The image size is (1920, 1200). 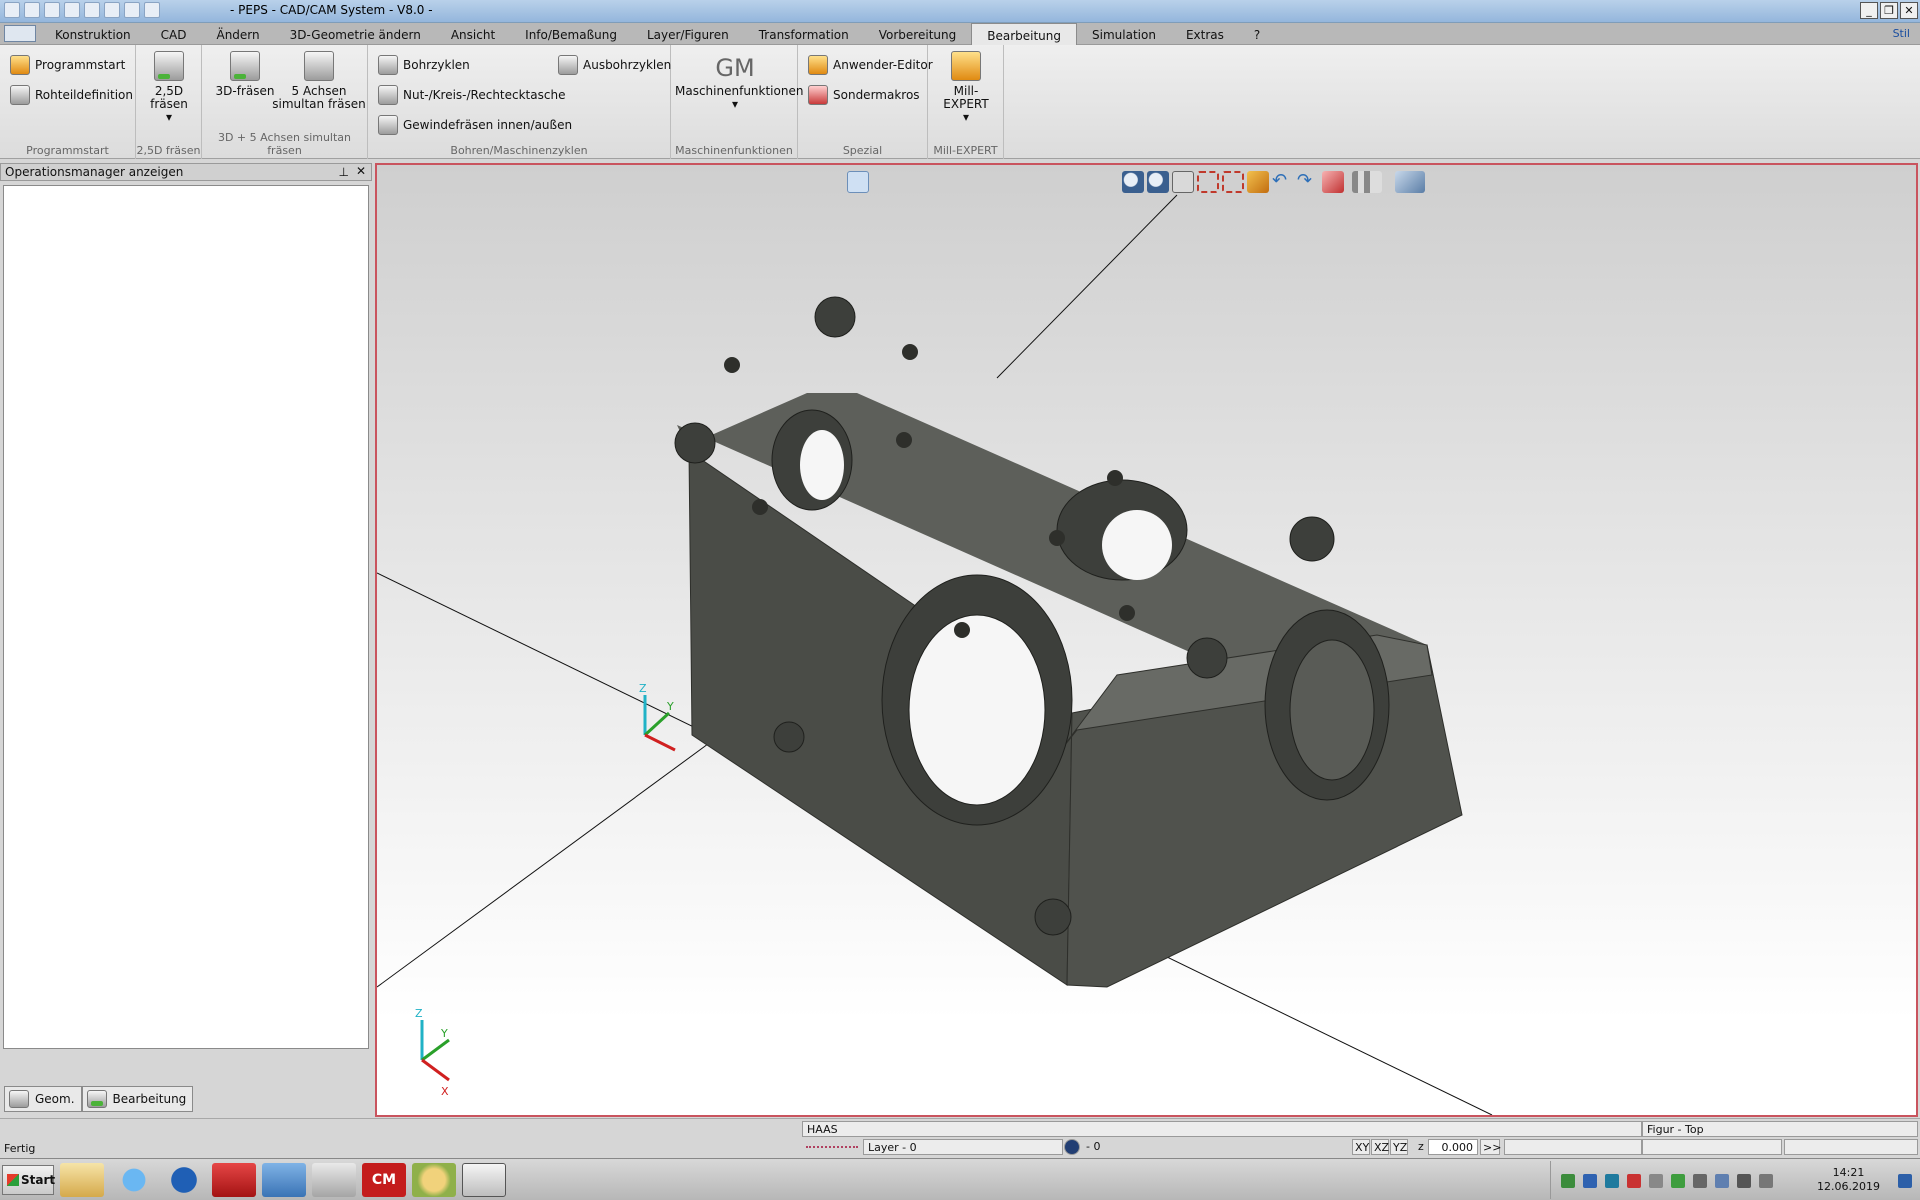 I want to click on internet-explorer-icon, so click(x=134, y=1180).